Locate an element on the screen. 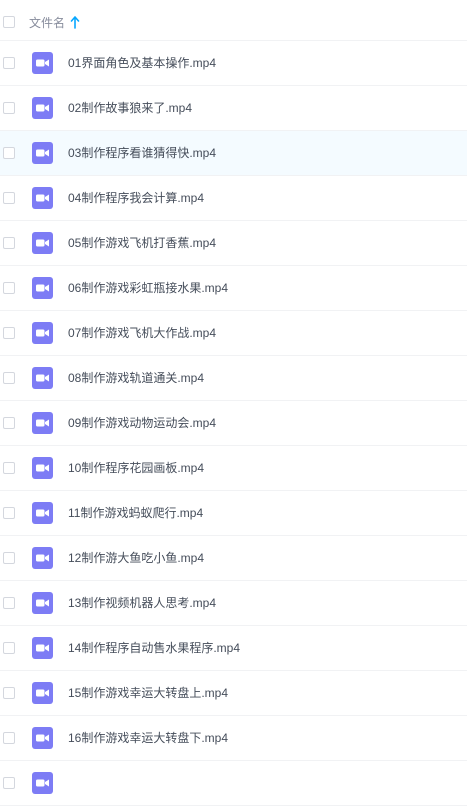  file-row-14: 14制作程序自动售水果程序.mp4 is located at coordinates (233, 648).